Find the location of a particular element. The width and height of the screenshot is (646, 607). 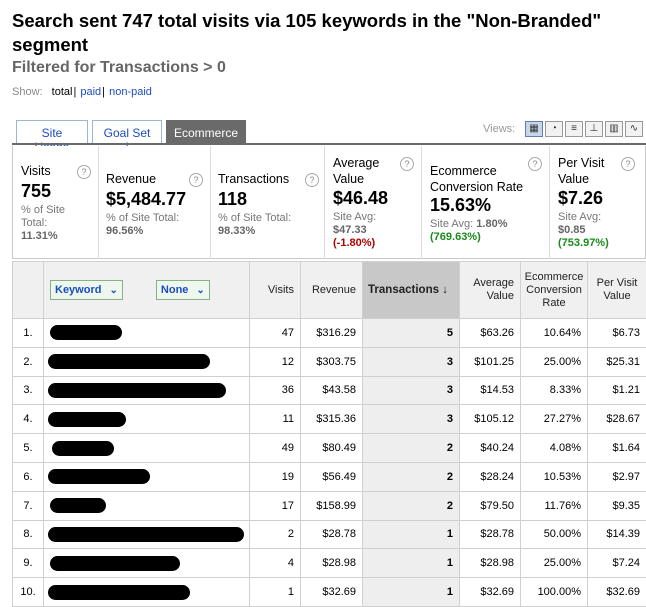

col-average-value: Average Value is located at coordinates (490, 290).